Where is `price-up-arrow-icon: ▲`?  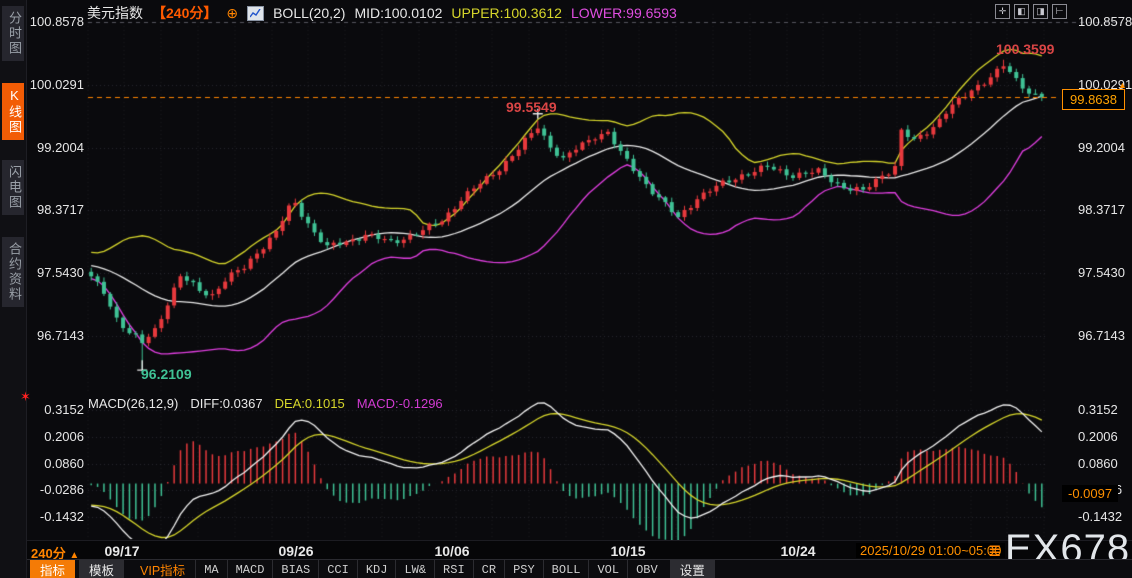 price-up-arrow-icon: ▲ is located at coordinates (1122, 85).